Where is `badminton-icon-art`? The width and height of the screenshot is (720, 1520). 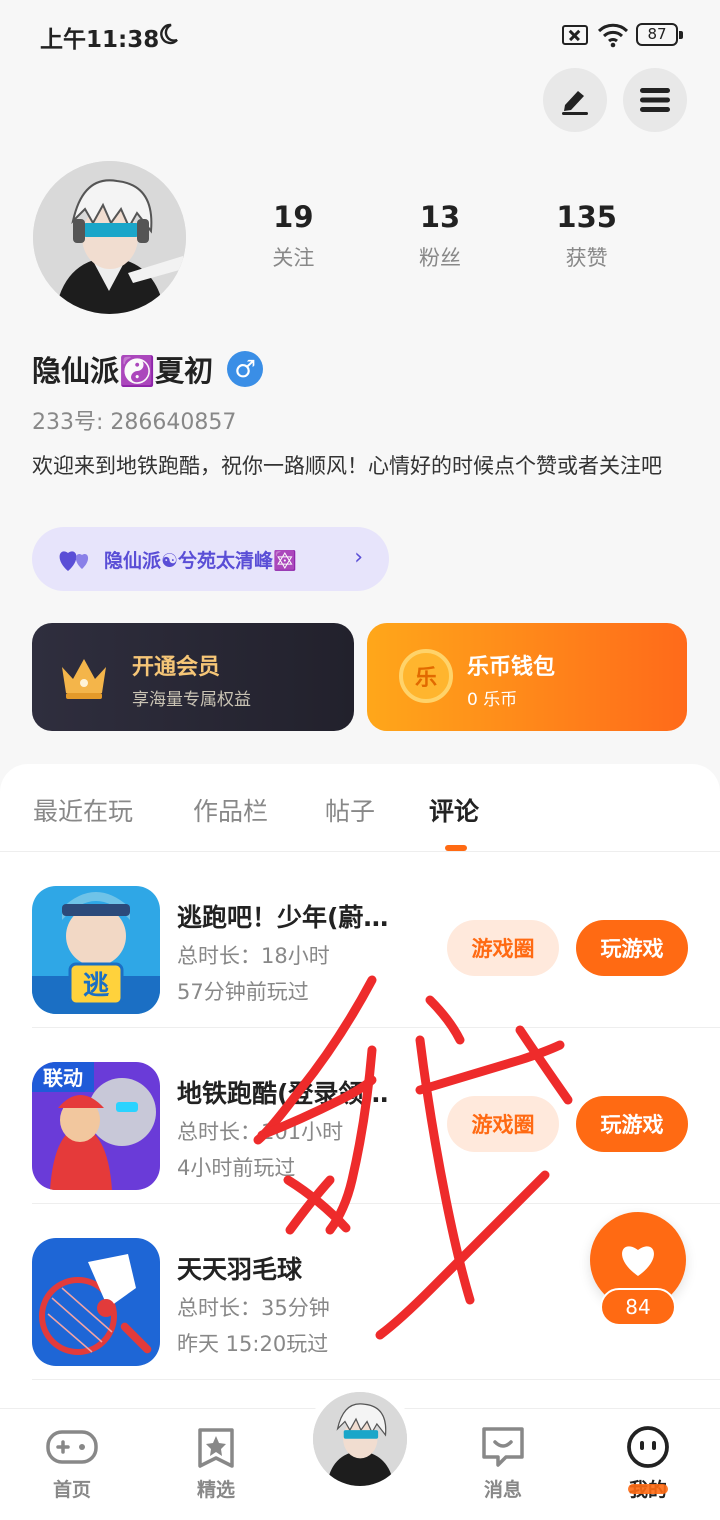
badminton-icon-art is located at coordinates (96, 1302).